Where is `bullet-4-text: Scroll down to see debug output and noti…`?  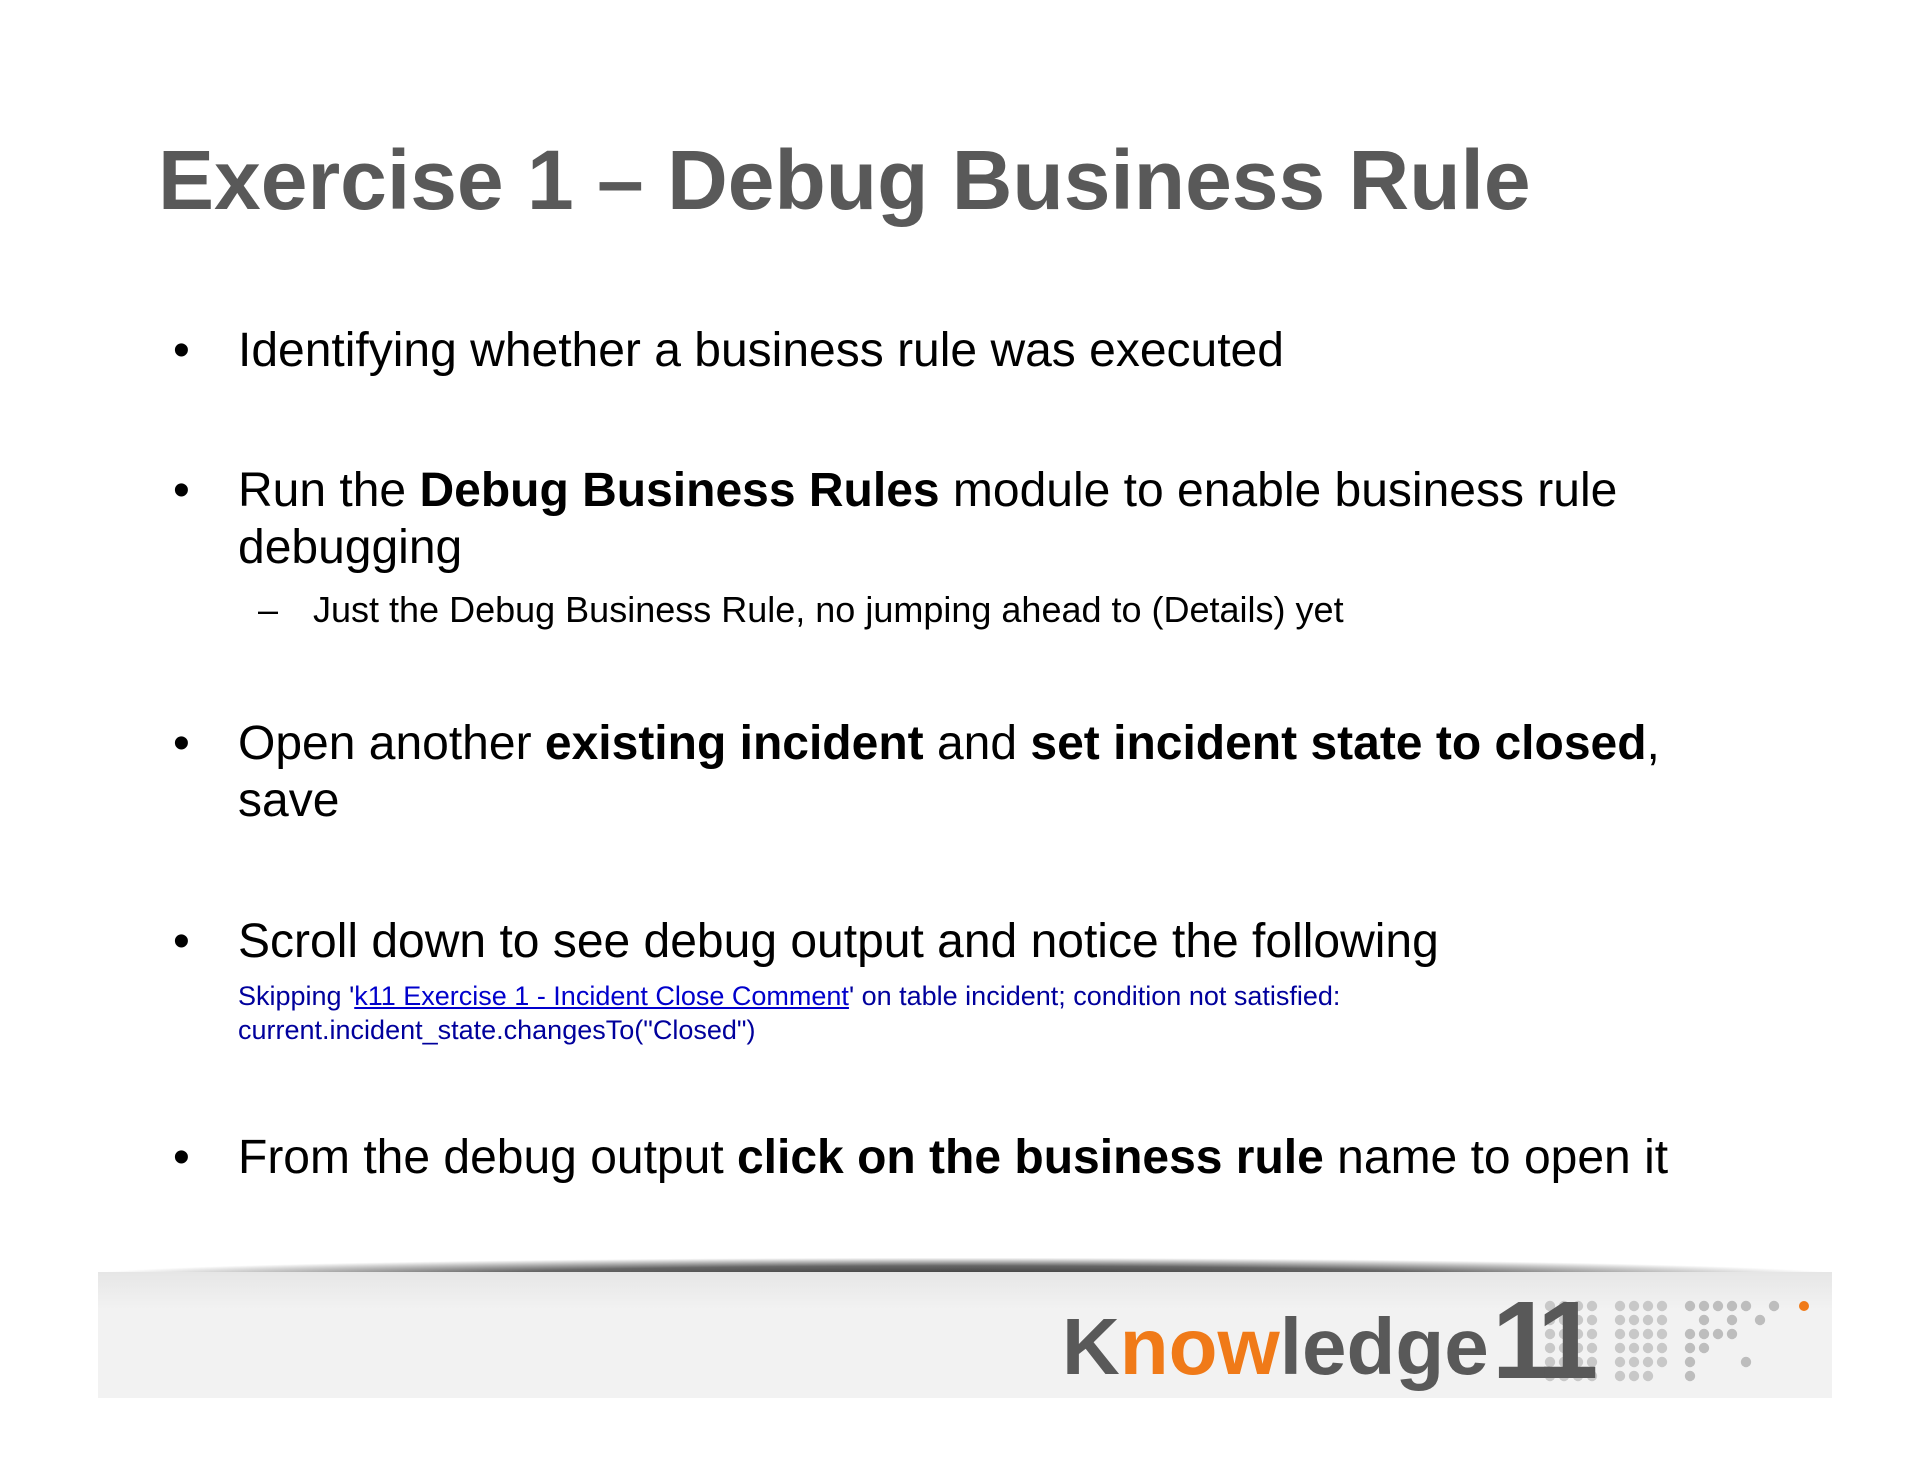 bullet-4-text: Scroll down to see debug output and noti… is located at coordinates (838, 941).